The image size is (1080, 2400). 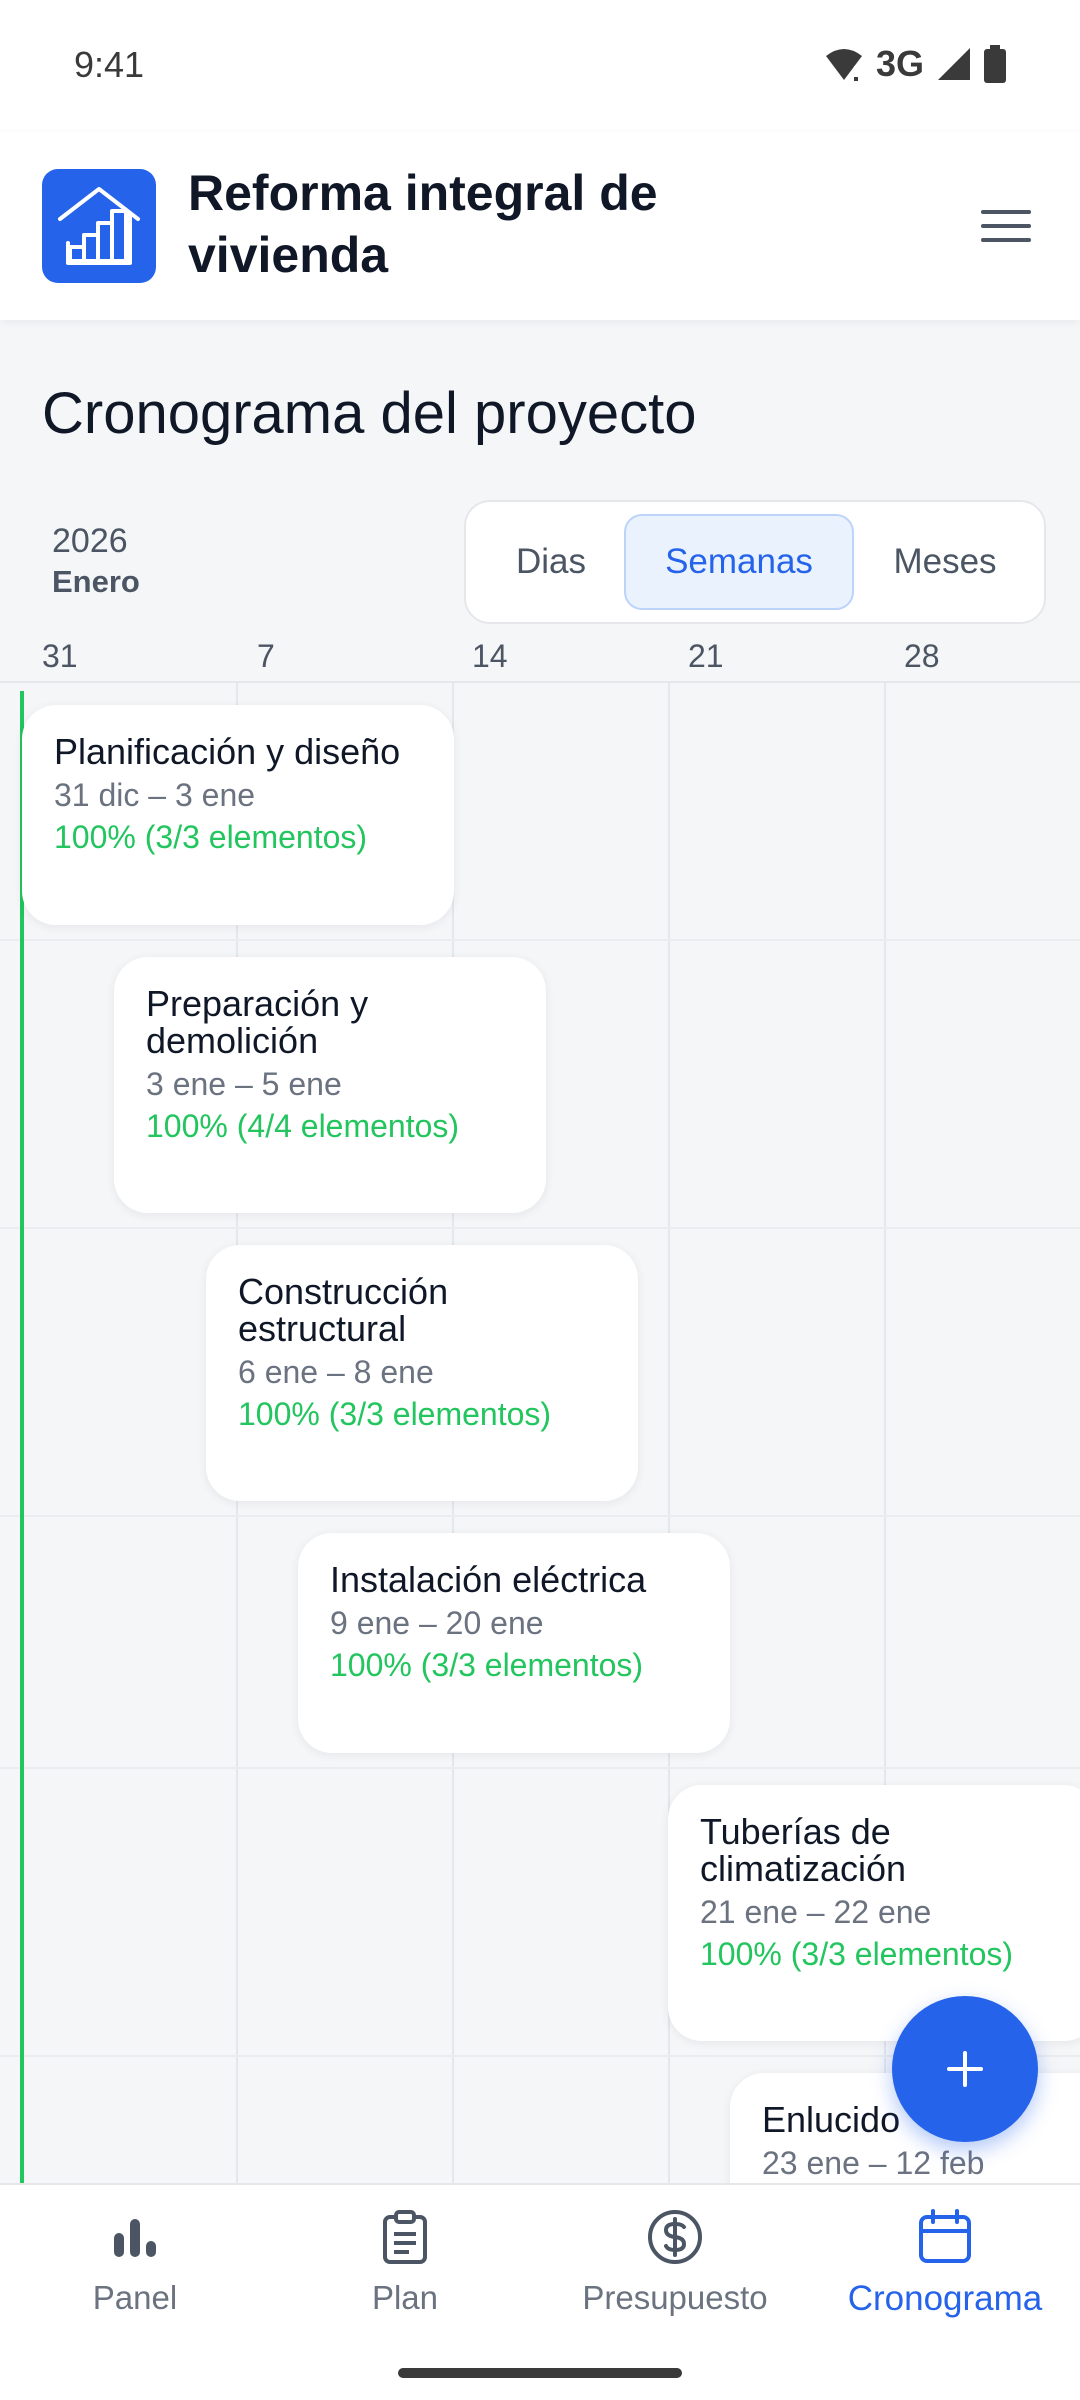 What do you see at coordinates (437, 1623) in the screenshot?
I see `task-dates: 9 ene – 20 ene` at bounding box center [437, 1623].